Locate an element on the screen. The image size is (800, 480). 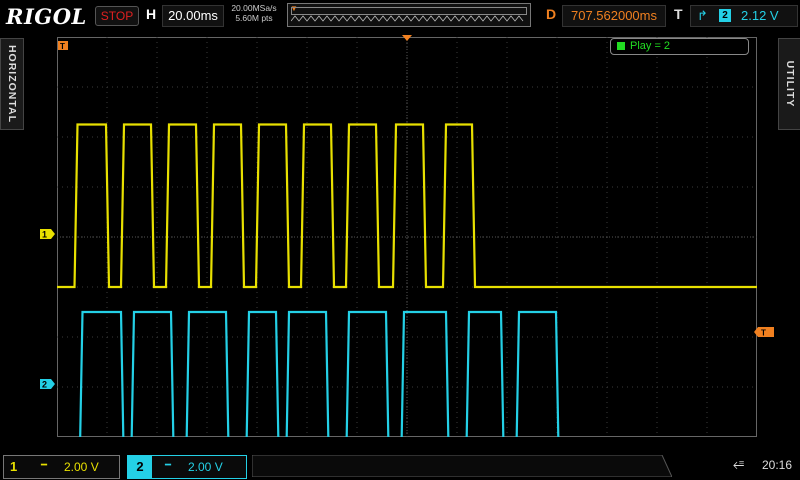
memory-waveform-preview is located at coordinates (407, 18).